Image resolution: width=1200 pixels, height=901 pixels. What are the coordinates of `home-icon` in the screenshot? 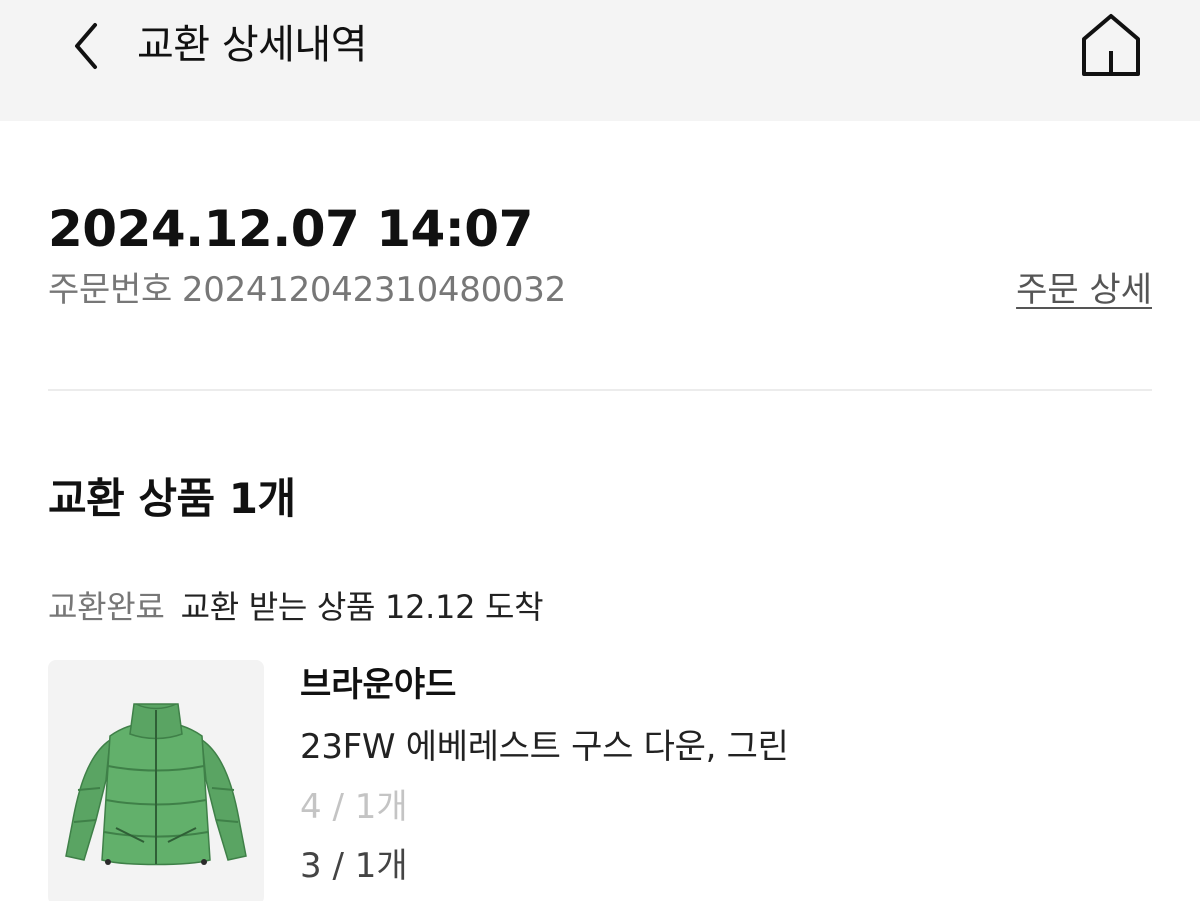 It's located at (1111, 45).